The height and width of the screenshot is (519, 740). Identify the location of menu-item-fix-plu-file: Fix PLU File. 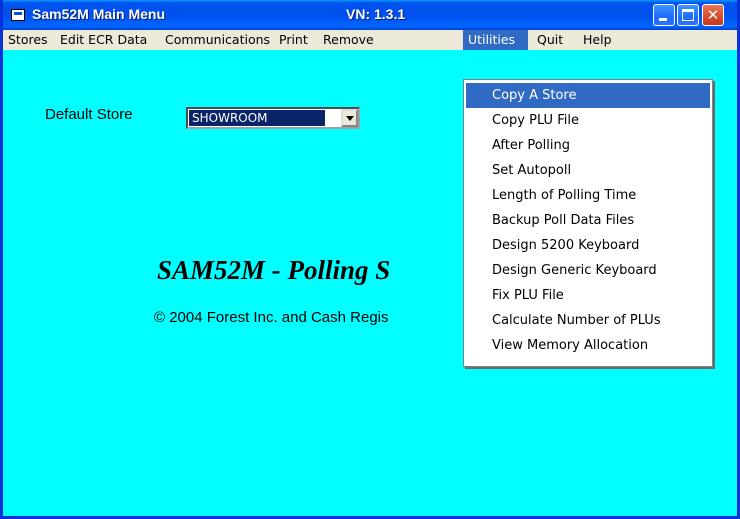
(588, 295).